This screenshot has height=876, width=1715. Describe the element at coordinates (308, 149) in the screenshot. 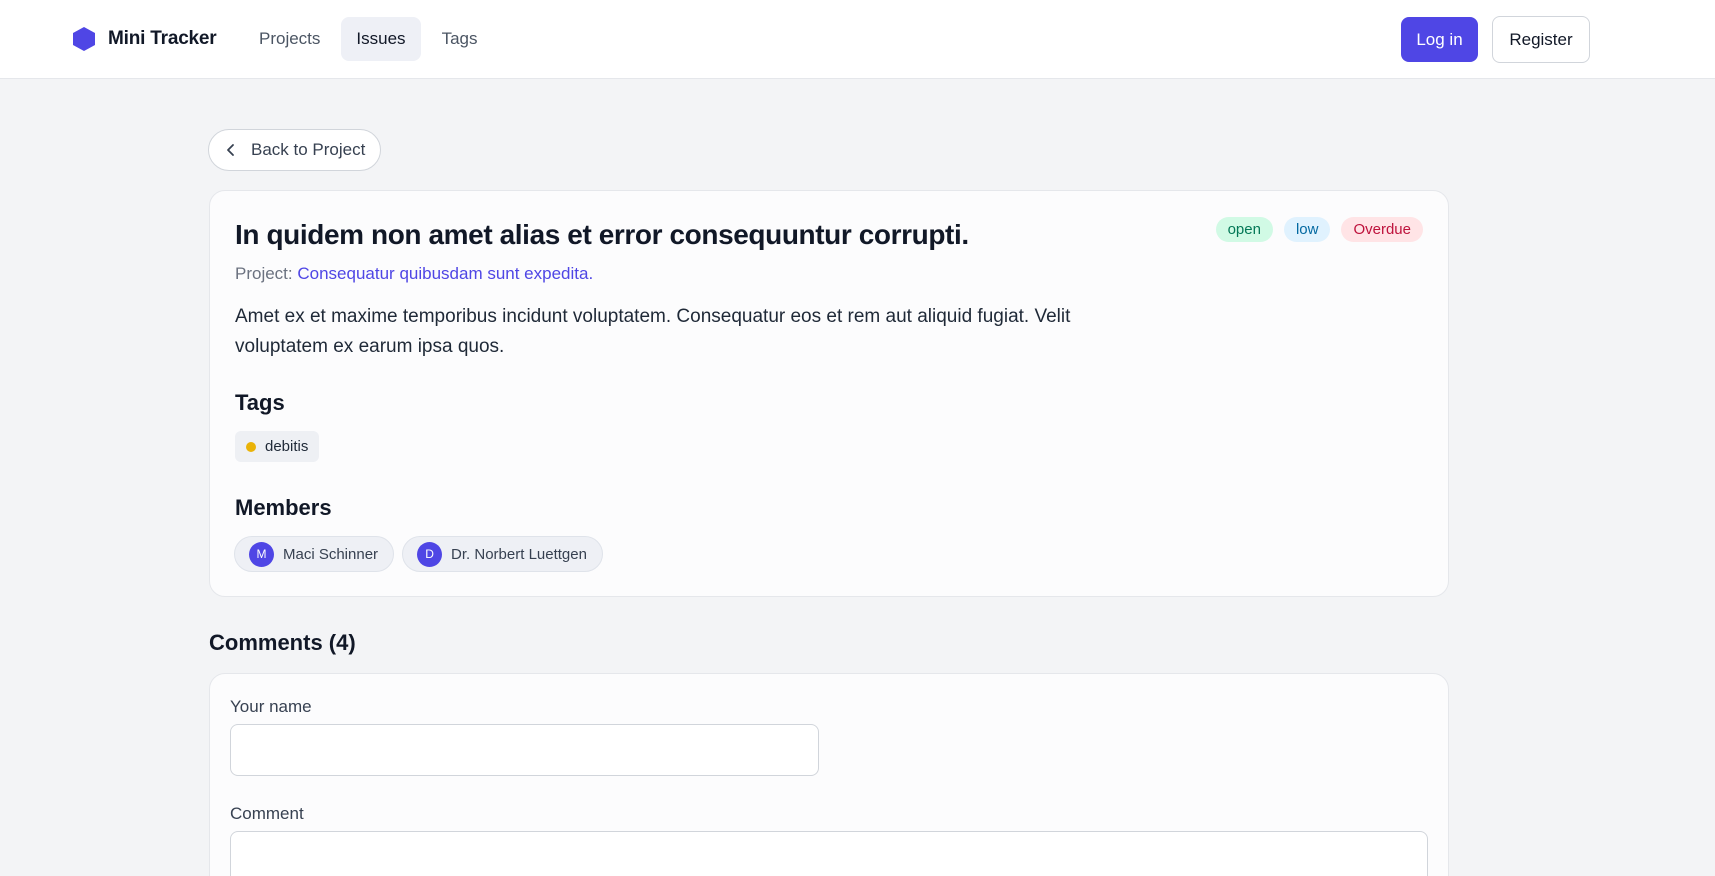

I see `back-label: Back to Project` at that location.